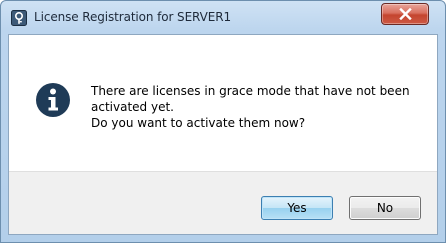  Describe the element at coordinates (132, 17) in the screenshot. I see `window-title: License Registration for SERVER1` at that location.